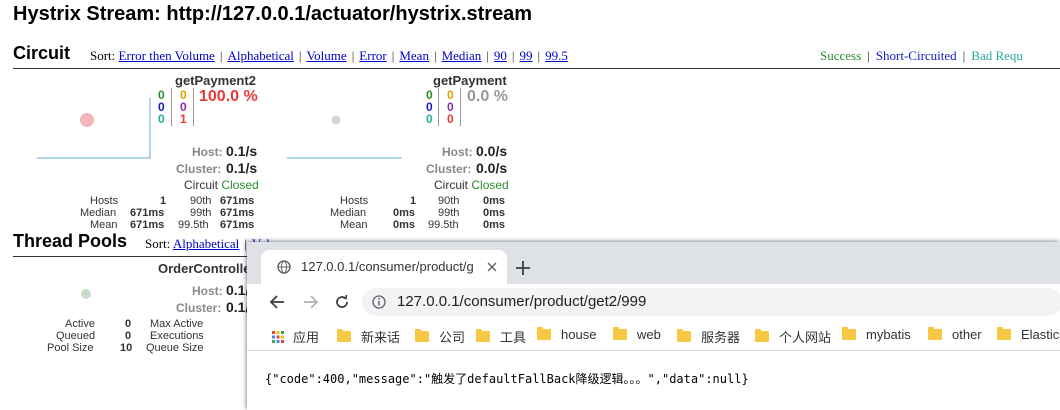 This screenshot has height=410, width=1060. Describe the element at coordinates (916, 55) in the screenshot. I see `legend-short-circuited: Short-Circuited` at that location.